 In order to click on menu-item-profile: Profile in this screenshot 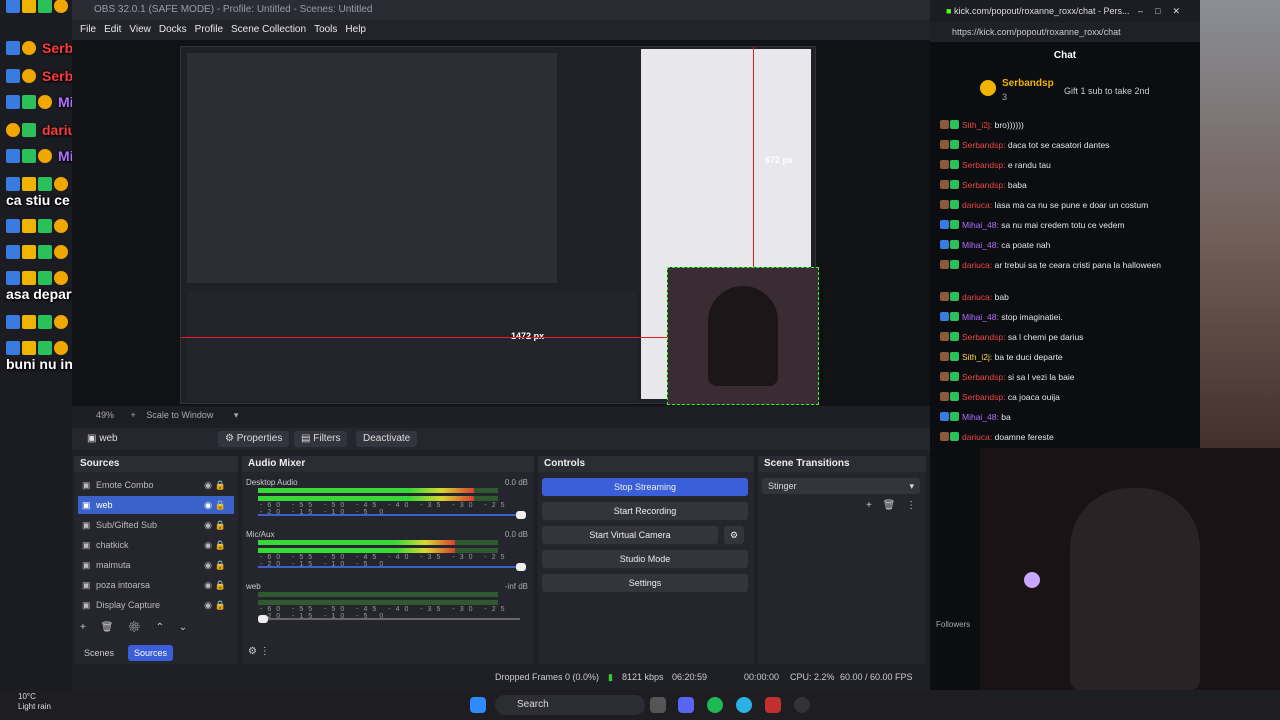, I will do `click(209, 30)`.